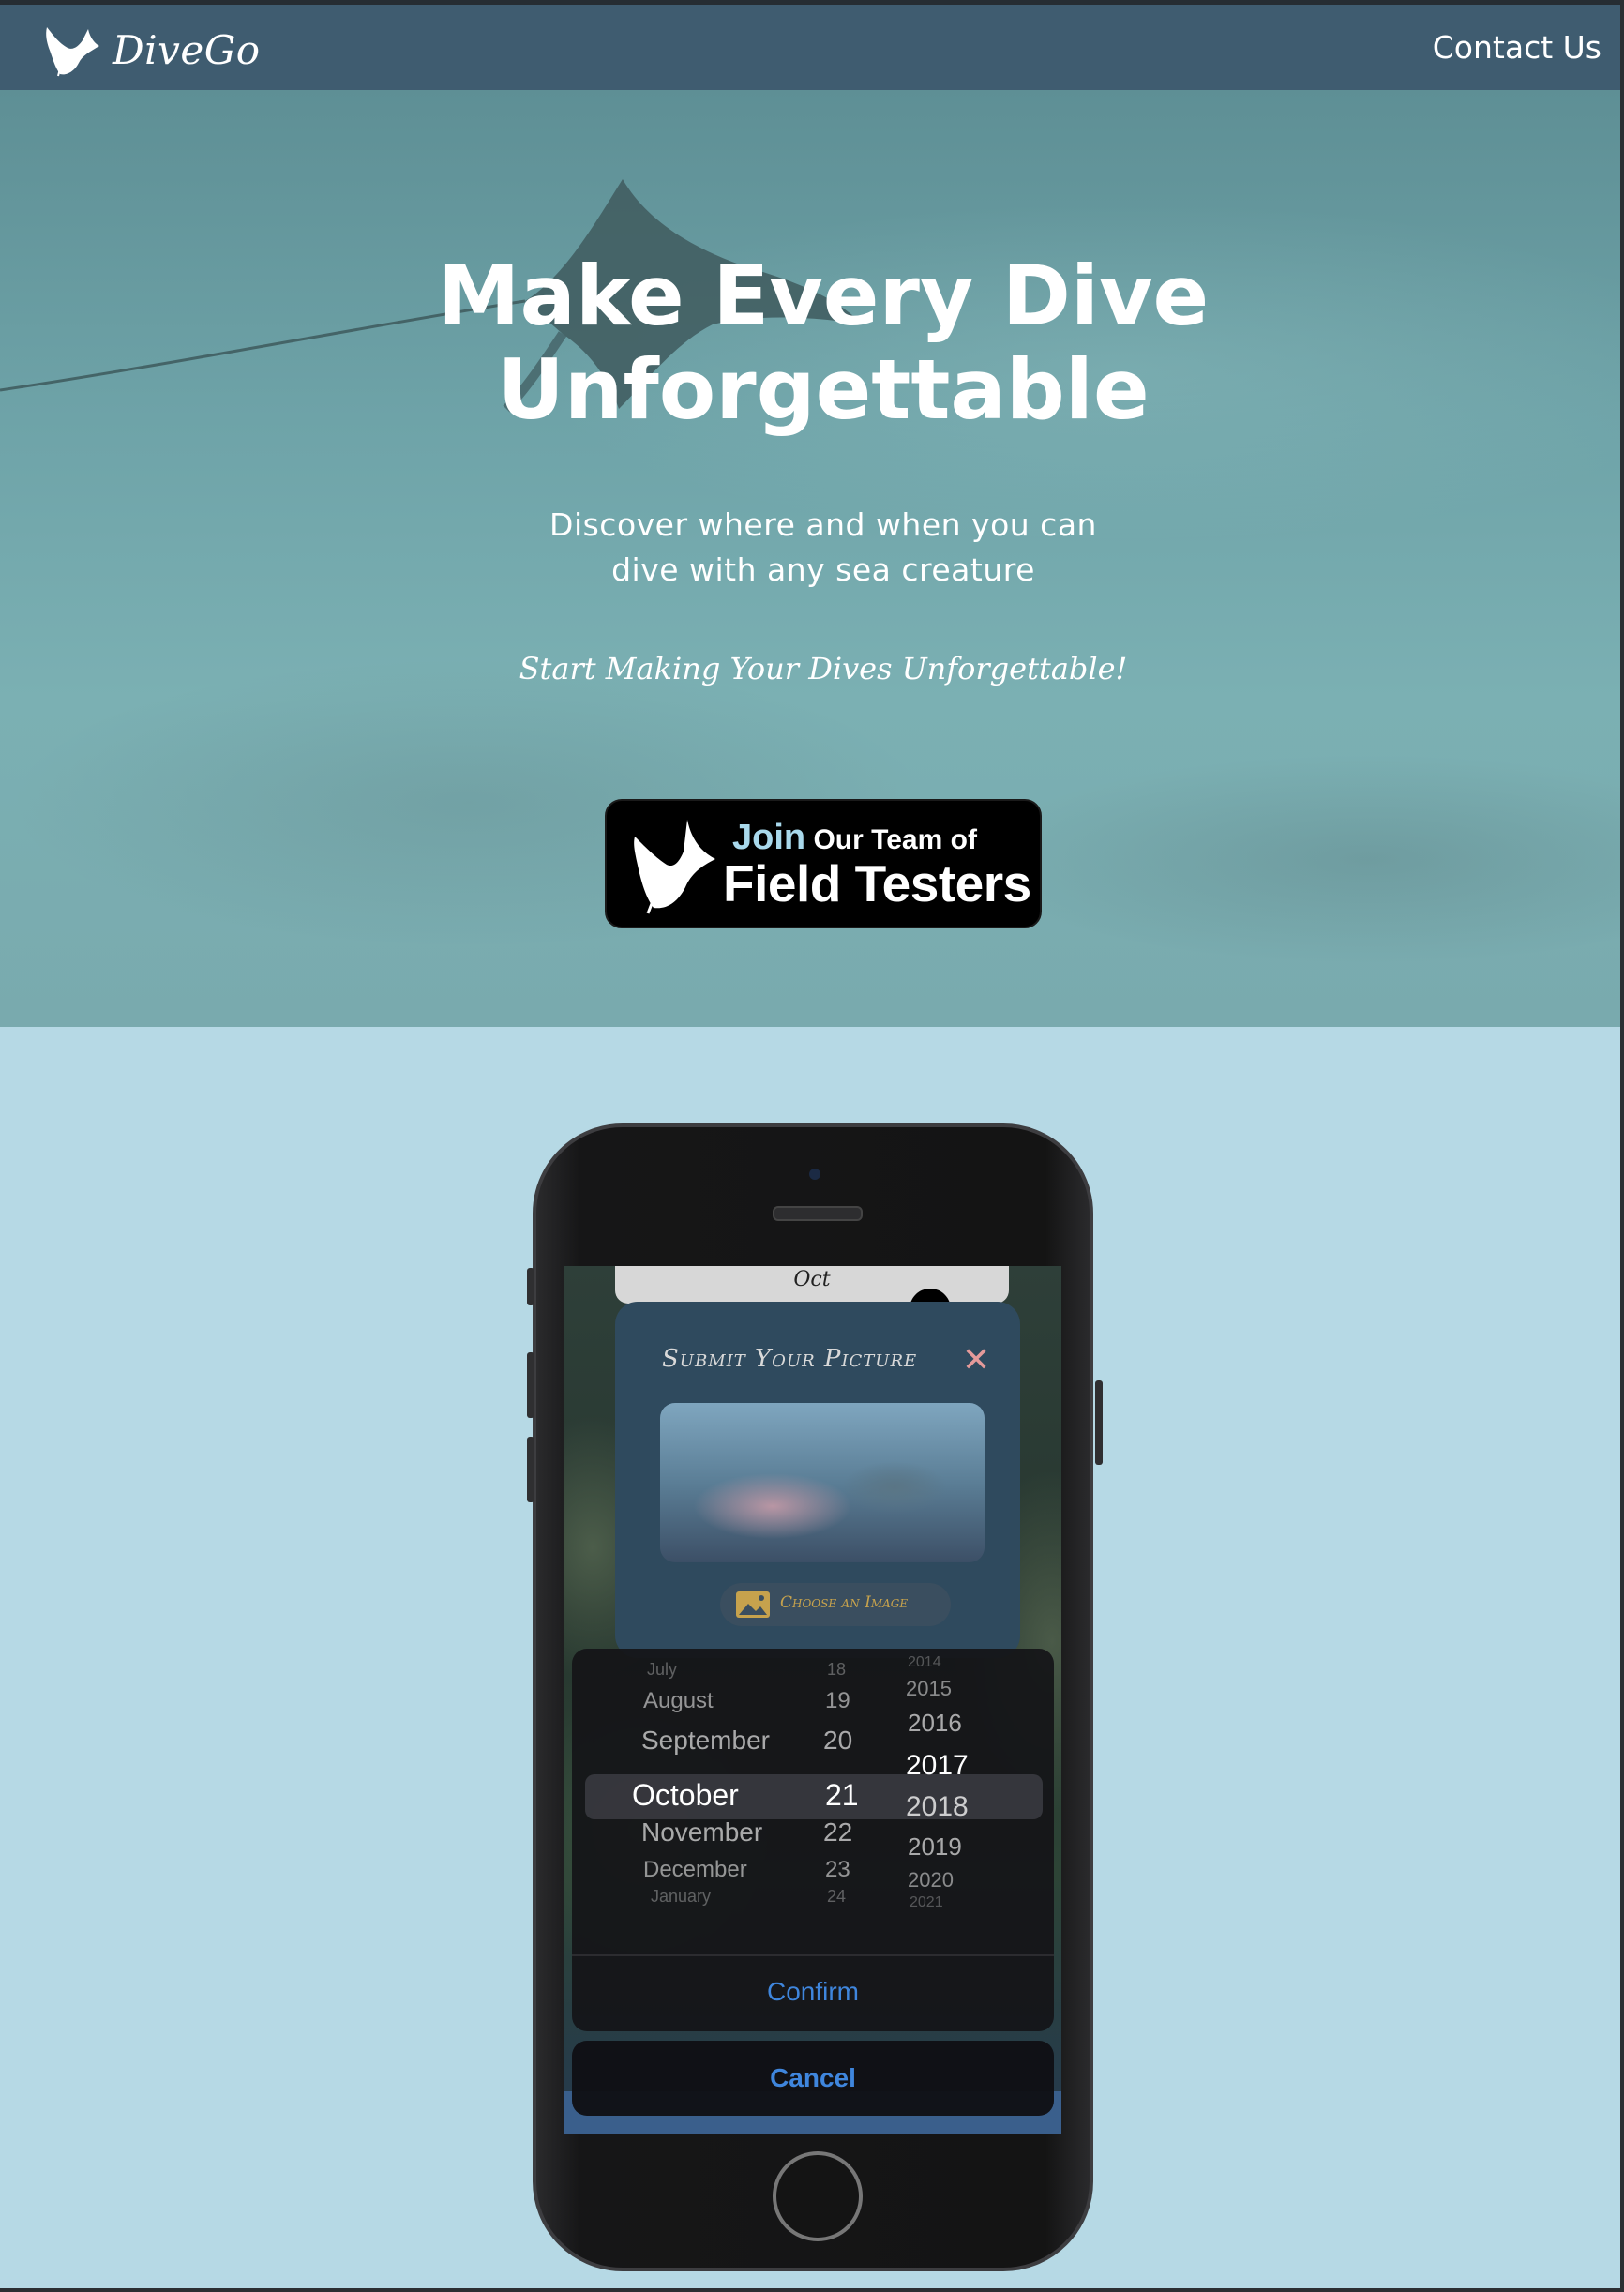 Image resolution: width=1624 pixels, height=2292 pixels. What do you see at coordinates (823, 569) in the screenshot?
I see `hero-subtitle-line2: dive with any sea creature` at bounding box center [823, 569].